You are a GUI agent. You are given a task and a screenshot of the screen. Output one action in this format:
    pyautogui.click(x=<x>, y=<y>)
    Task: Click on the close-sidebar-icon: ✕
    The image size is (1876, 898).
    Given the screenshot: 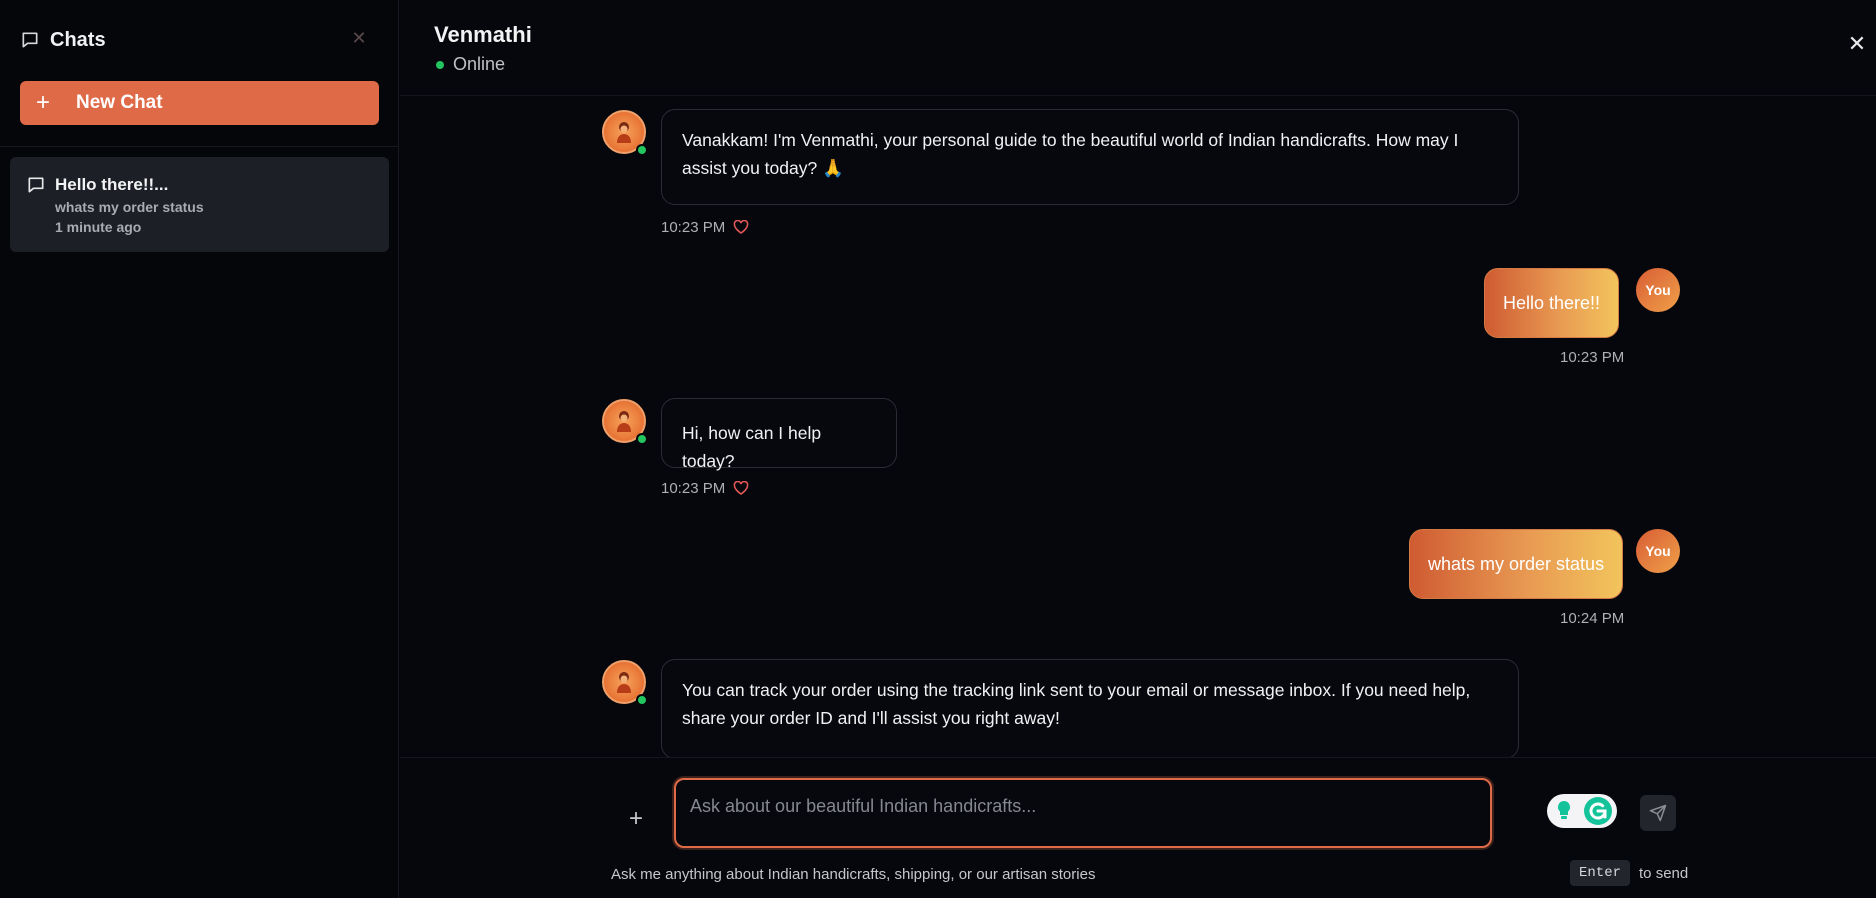 What is the action you would take?
    pyautogui.click(x=359, y=38)
    